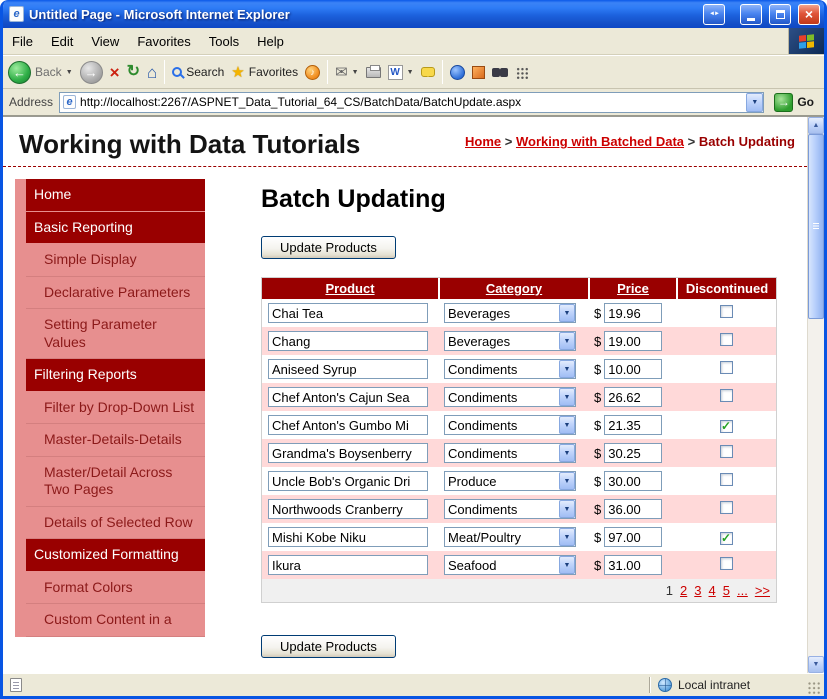 This screenshot has height=699, width=827. Describe the element at coordinates (780, 14) in the screenshot. I see `maximize-button` at that location.